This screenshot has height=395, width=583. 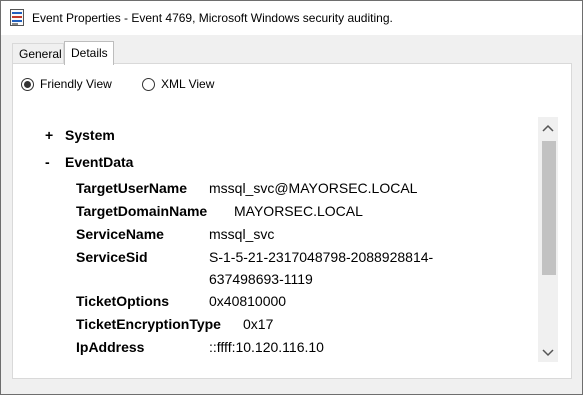 I want to click on field-value-targetdomainname: MAYORSEC.LOCAL, so click(x=298, y=211).